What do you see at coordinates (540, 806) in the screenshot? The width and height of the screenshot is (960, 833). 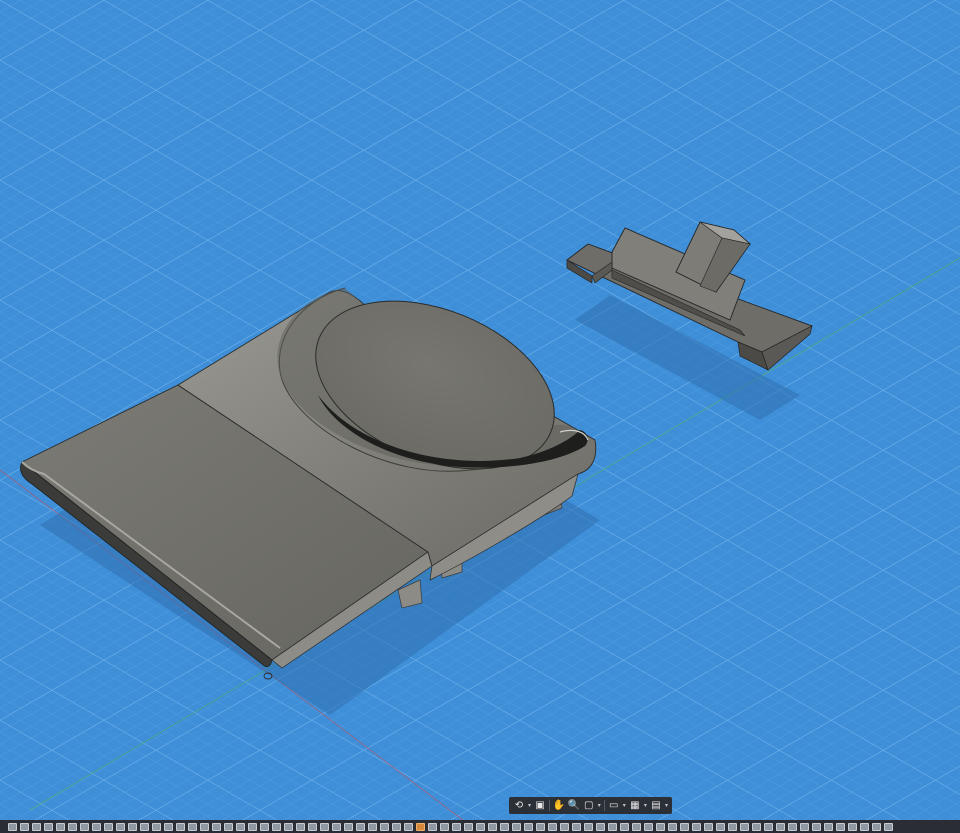 I see `look-at-icon: ▣` at bounding box center [540, 806].